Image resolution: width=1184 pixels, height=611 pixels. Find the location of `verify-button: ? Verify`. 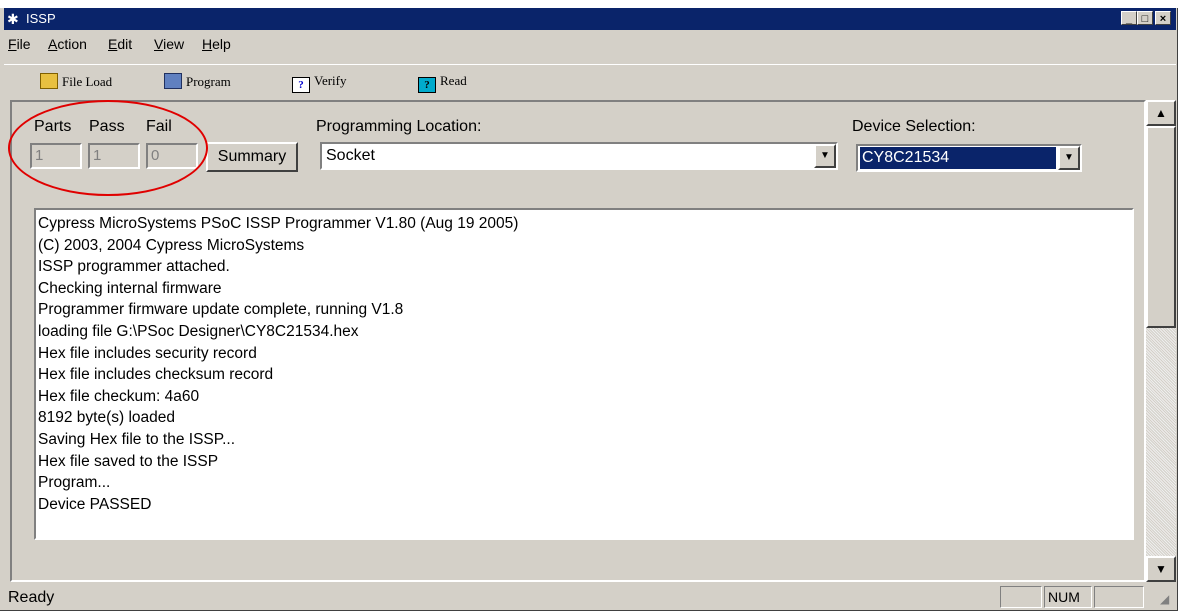

verify-button: ? Verify is located at coordinates (319, 83).